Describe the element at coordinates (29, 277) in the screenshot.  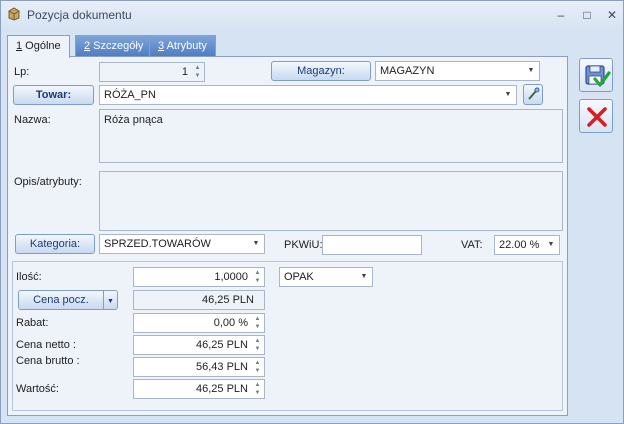
I see `ilosc-label: Ilość:` at that location.